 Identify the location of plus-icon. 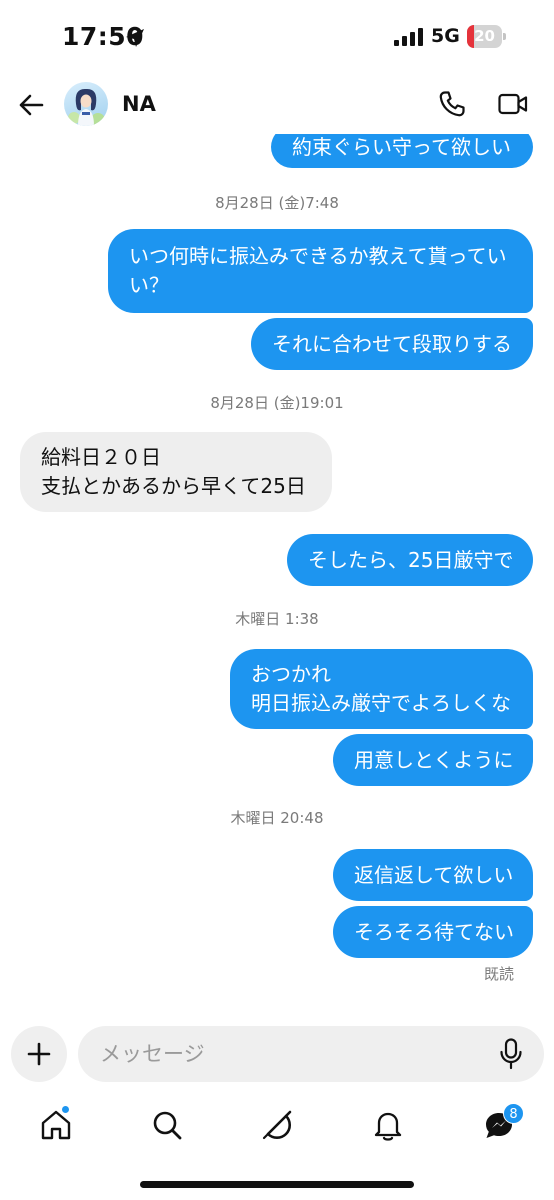
(39, 1054).